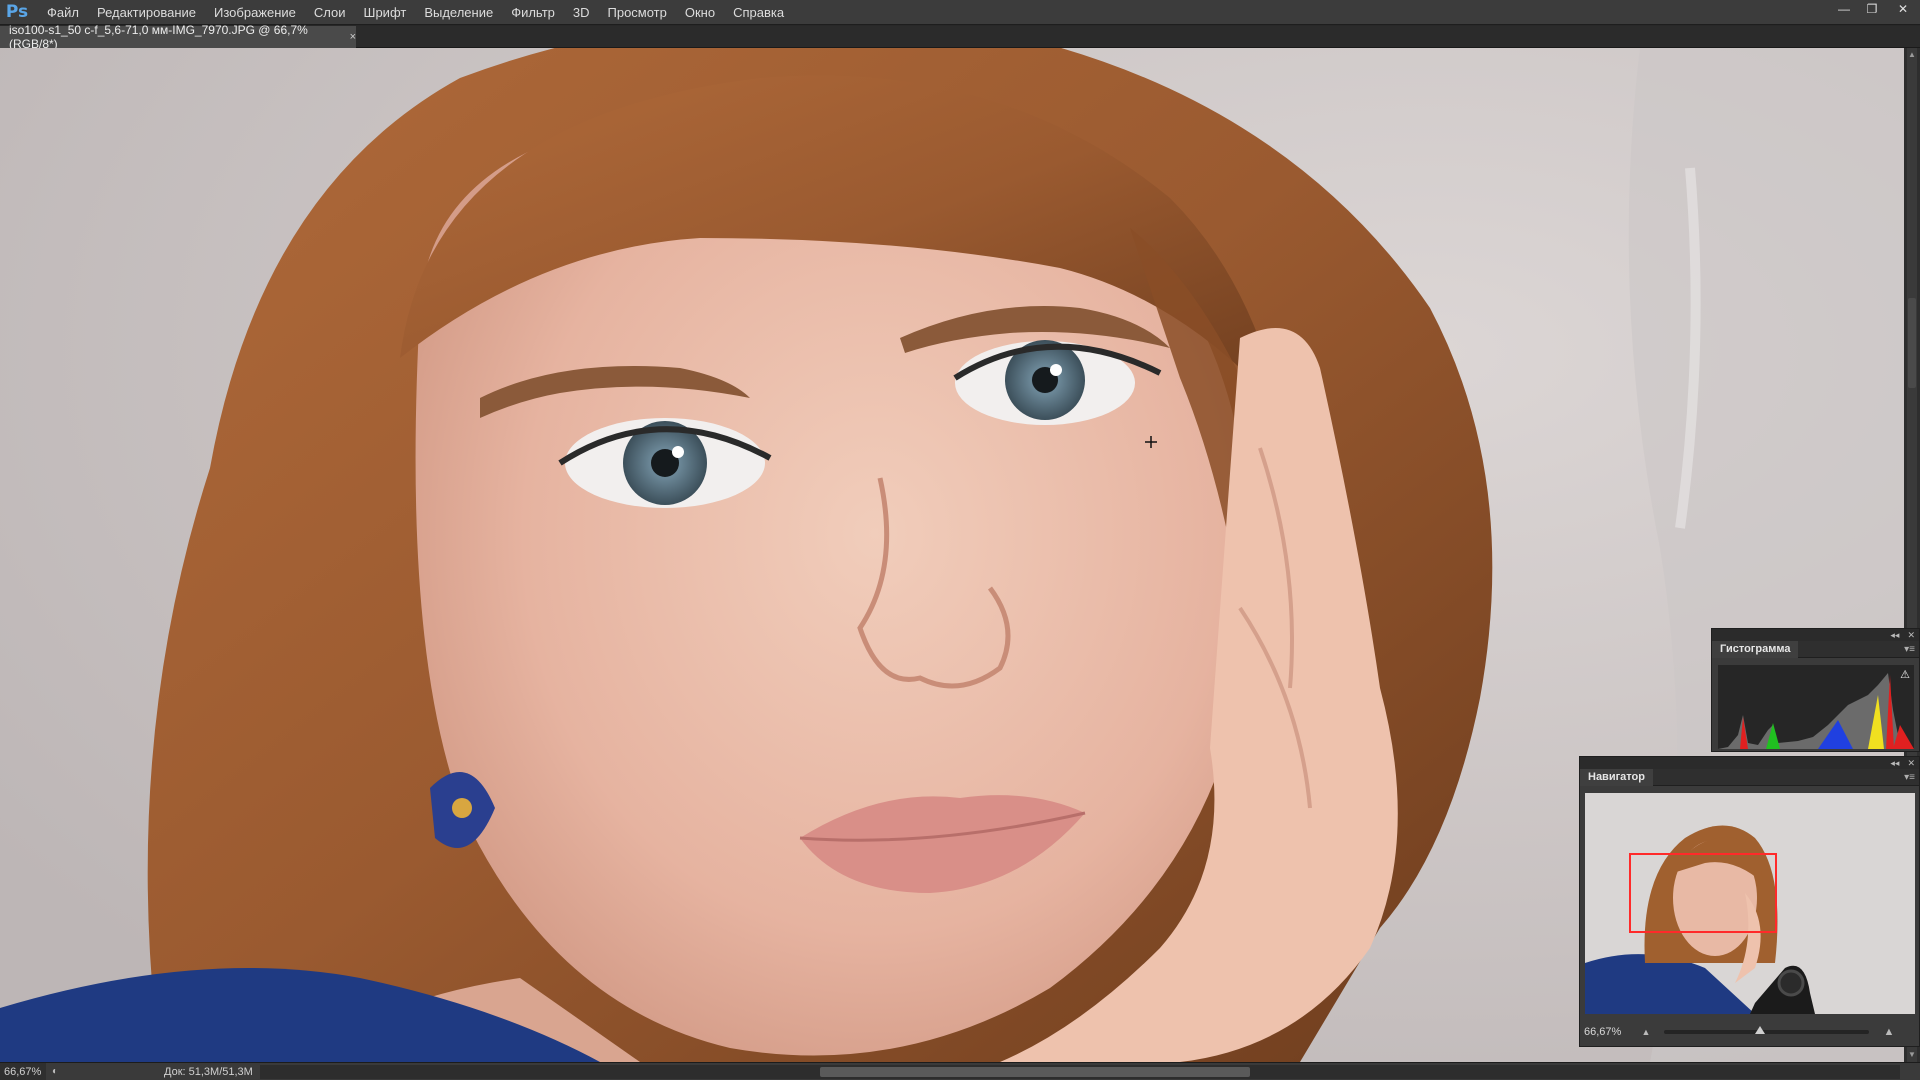  Describe the element at coordinates (1912, 55) in the screenshot. I see `scroll-up-arrow-icon: ▲` at that location.